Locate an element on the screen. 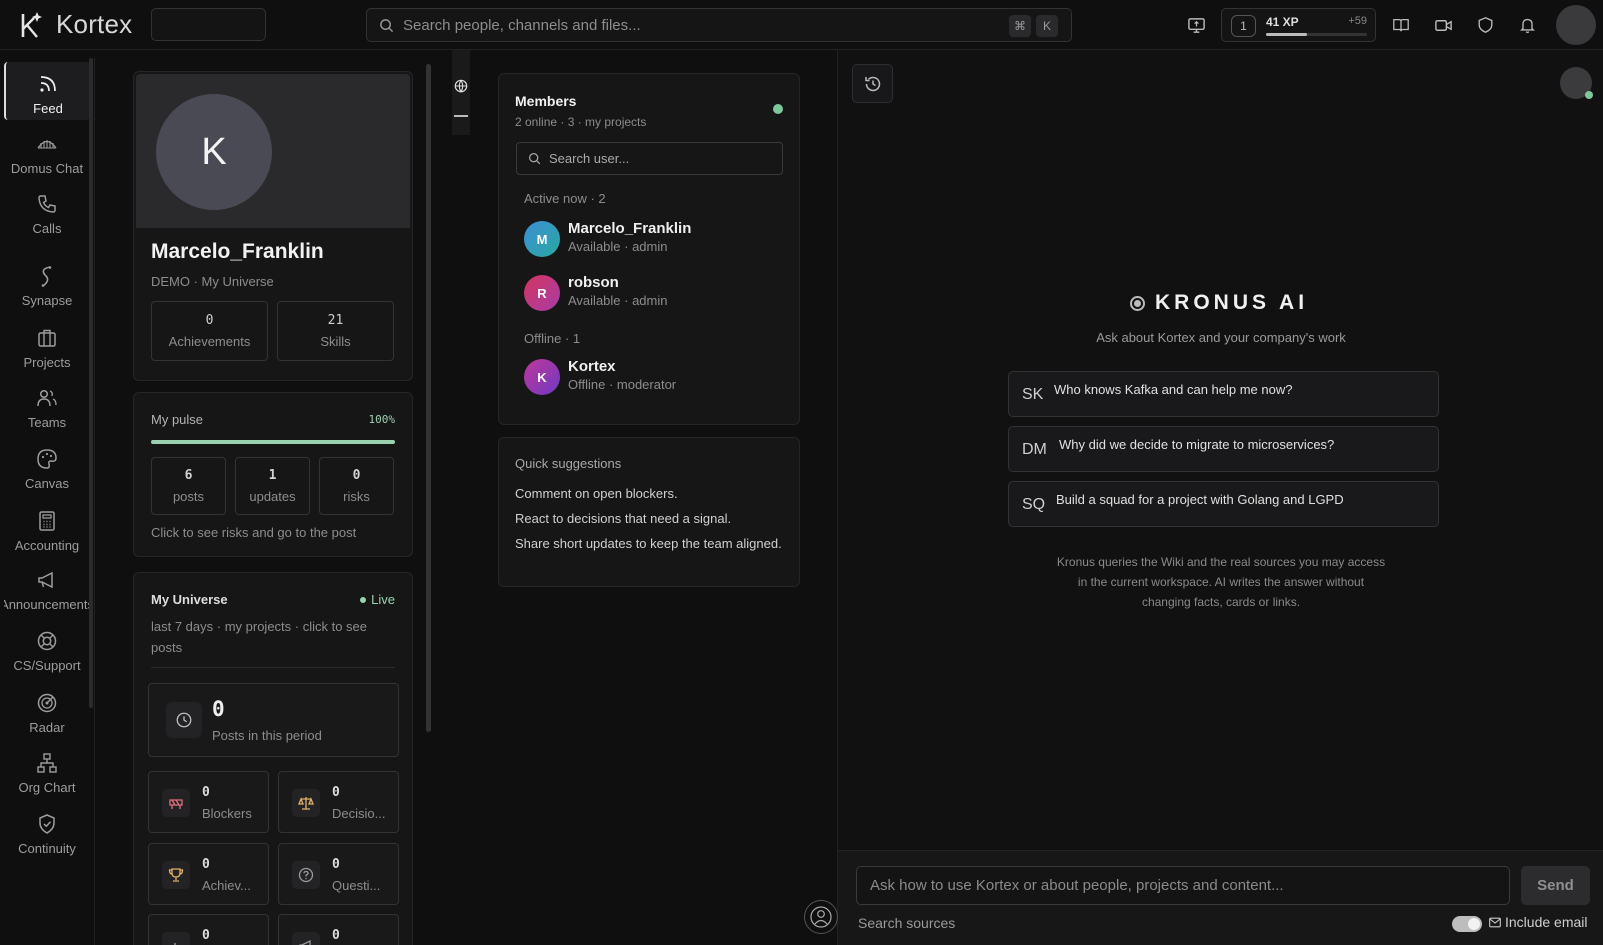 The image size is (1603, 945). toggle-knob is located at coordinates (1474, 924).